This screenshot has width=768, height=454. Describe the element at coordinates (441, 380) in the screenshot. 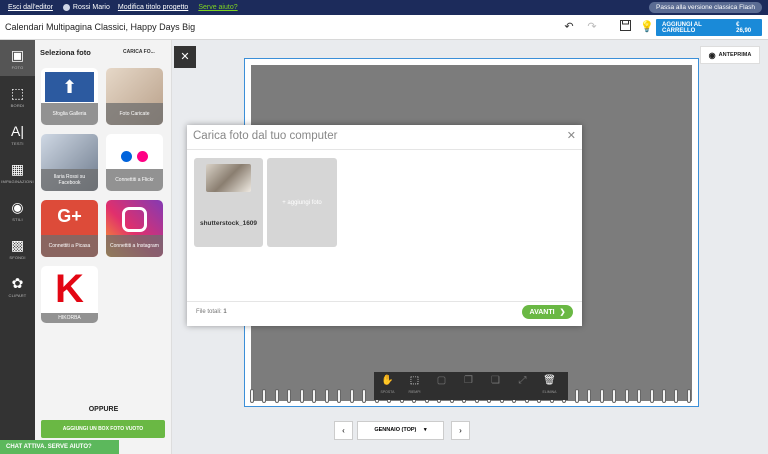

I see `crop-icon: ▢` at that location.